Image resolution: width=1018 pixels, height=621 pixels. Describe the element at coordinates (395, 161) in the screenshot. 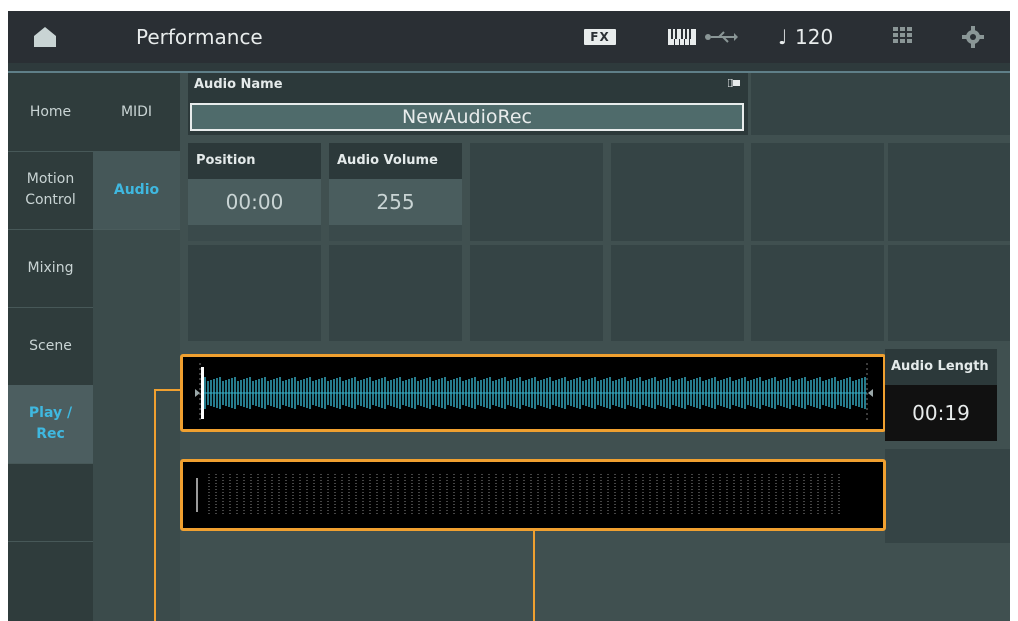

I see `audio-volume-label: Audio Volume` at that location.